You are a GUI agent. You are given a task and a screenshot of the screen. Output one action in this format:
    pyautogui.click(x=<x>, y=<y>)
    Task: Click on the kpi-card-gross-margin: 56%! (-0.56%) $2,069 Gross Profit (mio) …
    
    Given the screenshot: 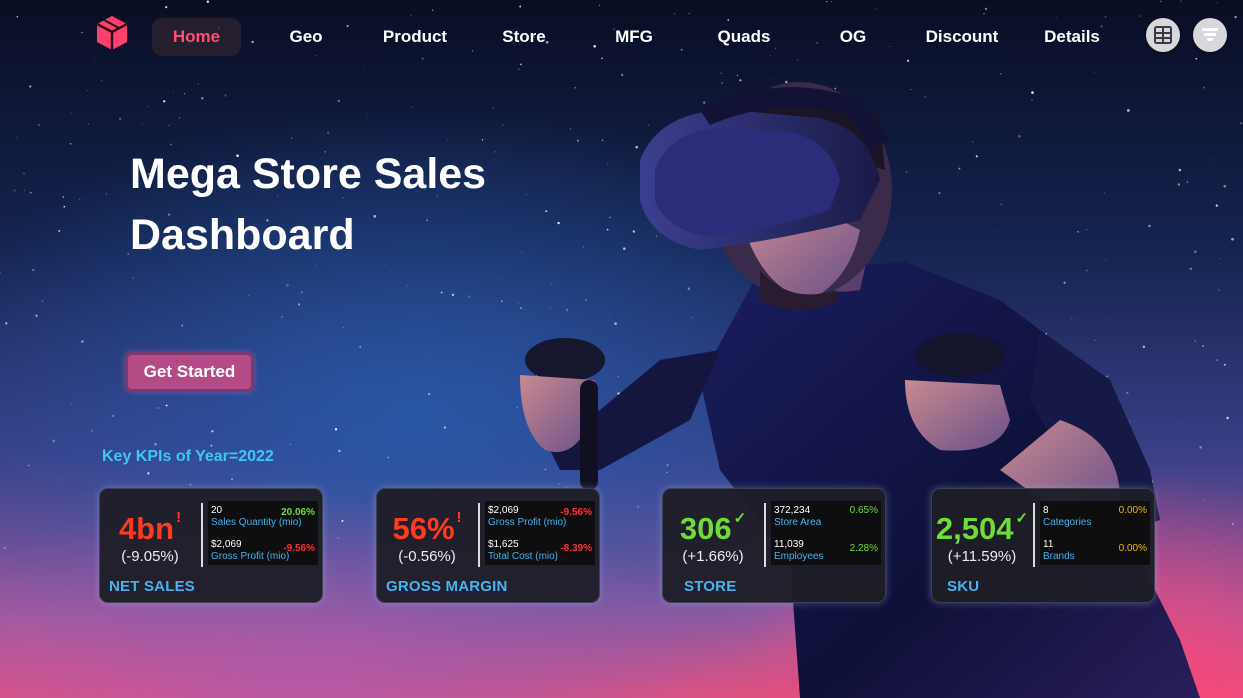 What is the action you would take?
    pyautogui.click(x=488, y=545)
    